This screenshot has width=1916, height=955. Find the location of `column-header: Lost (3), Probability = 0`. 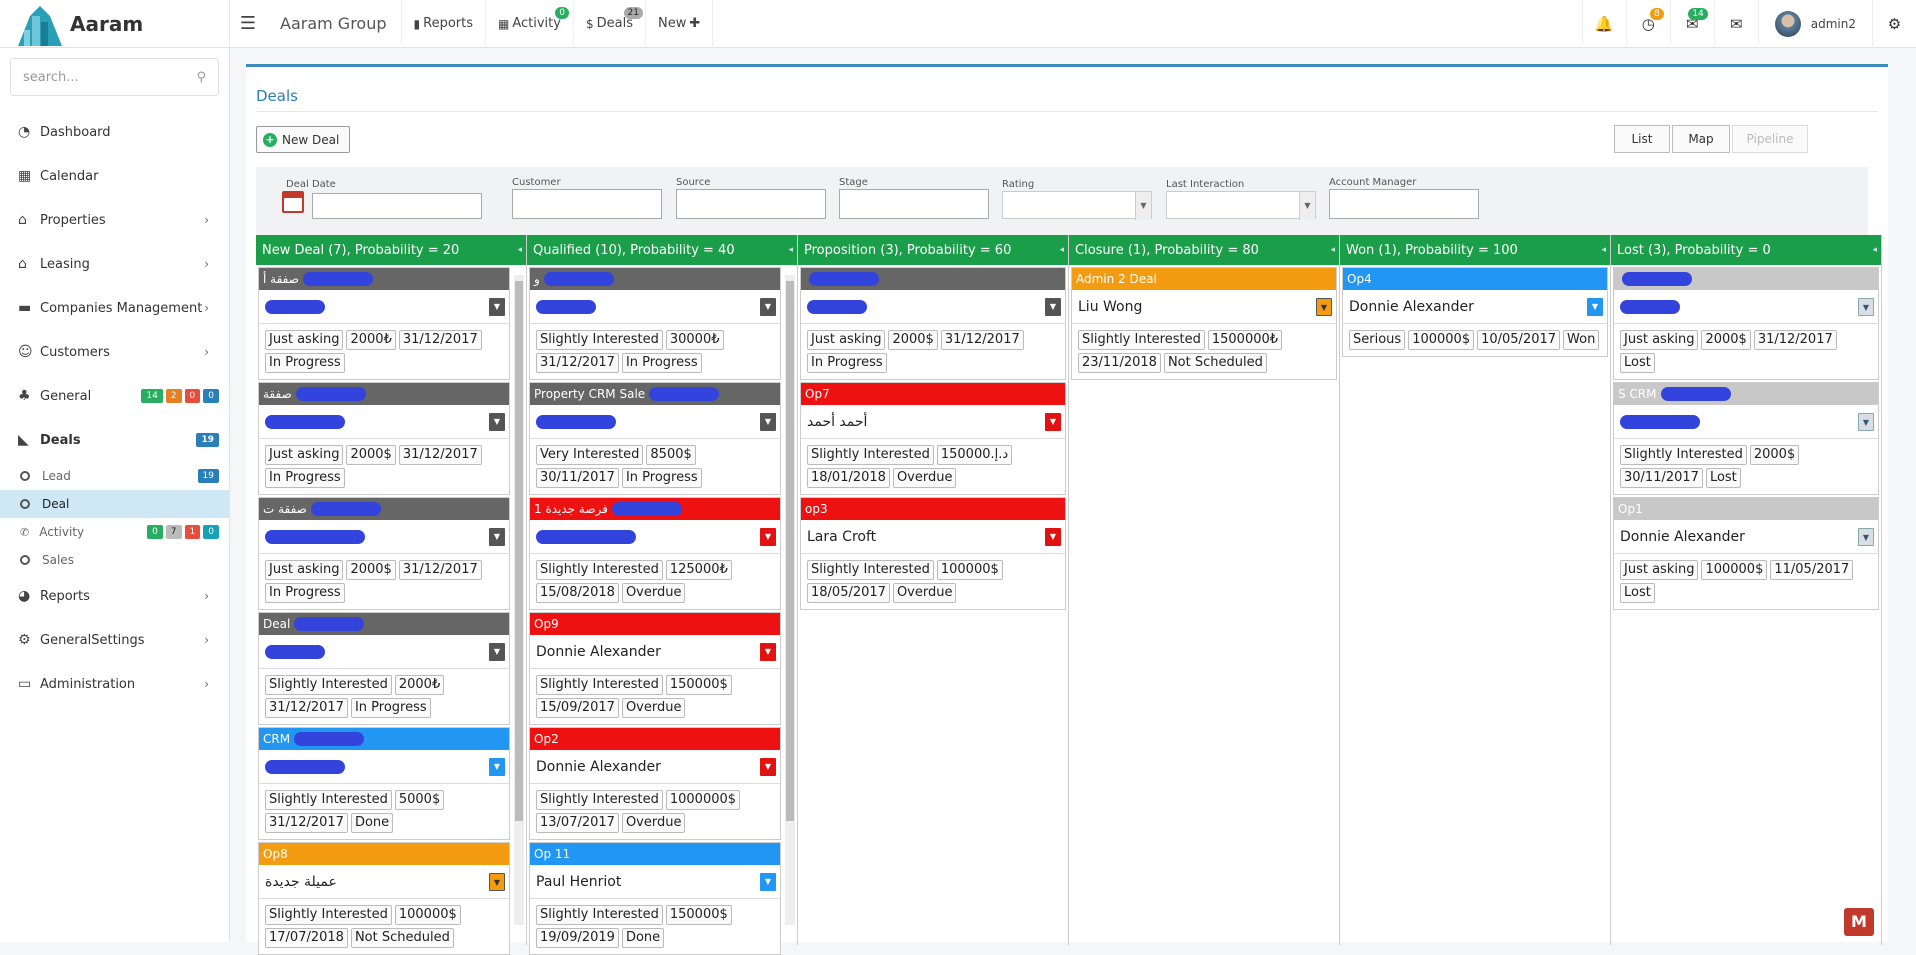

column-header: Lost (3), Probability = 0 is located at coordinates (1746, 250).